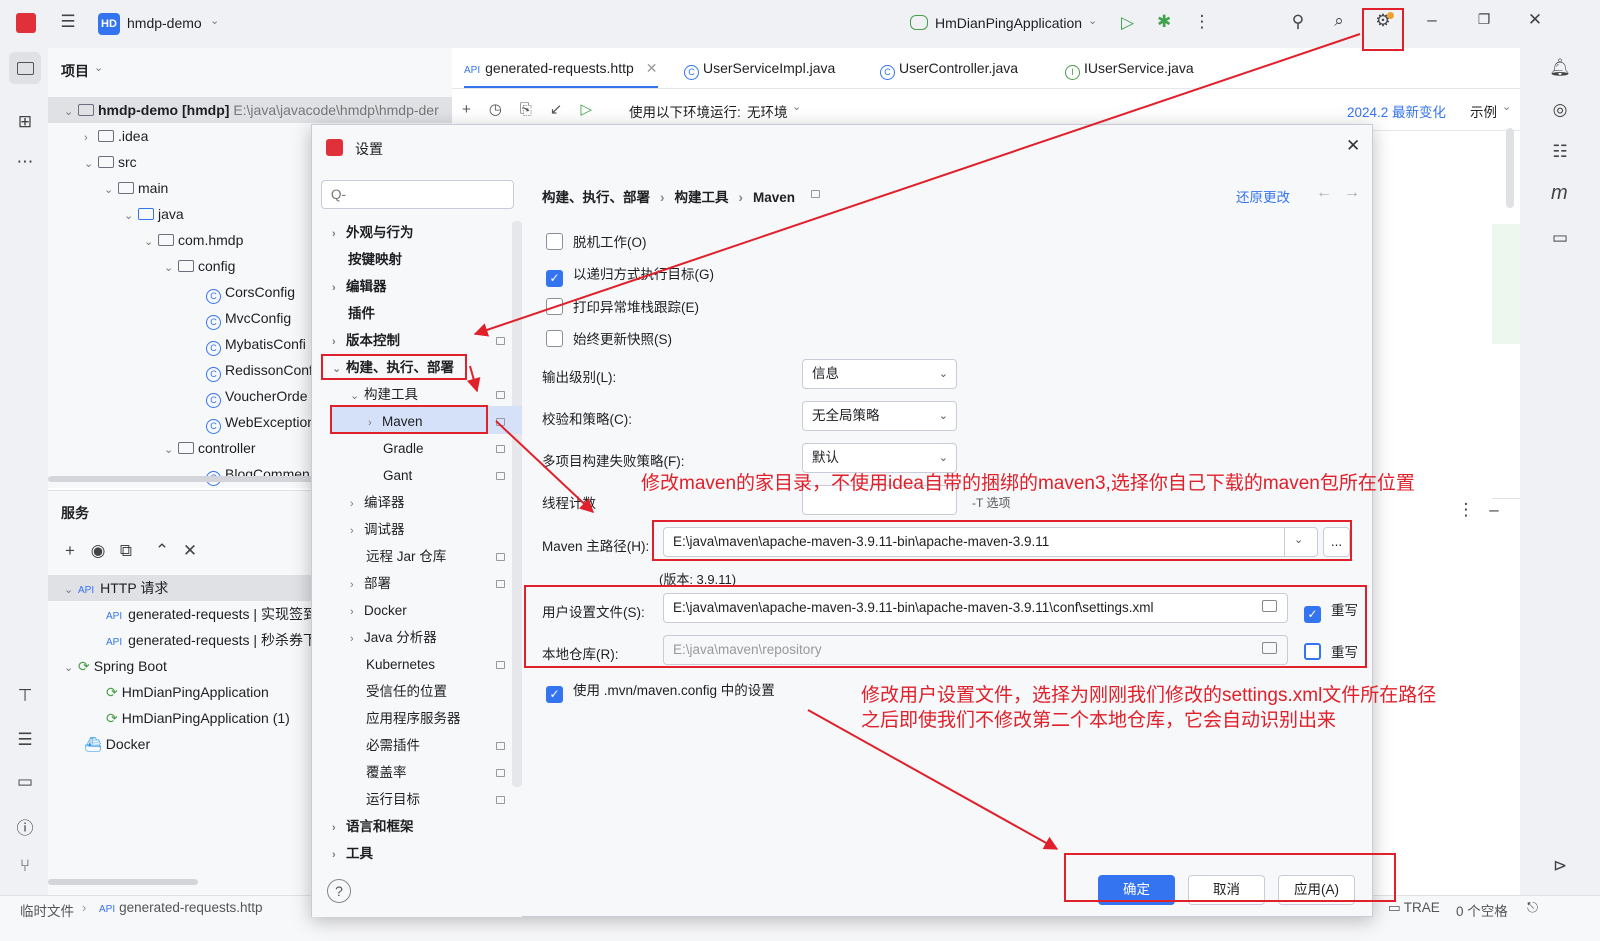  Describe the element at coordinates (1532, 907) in the screenshot. I see `lock-icon: ⎋` at that location.